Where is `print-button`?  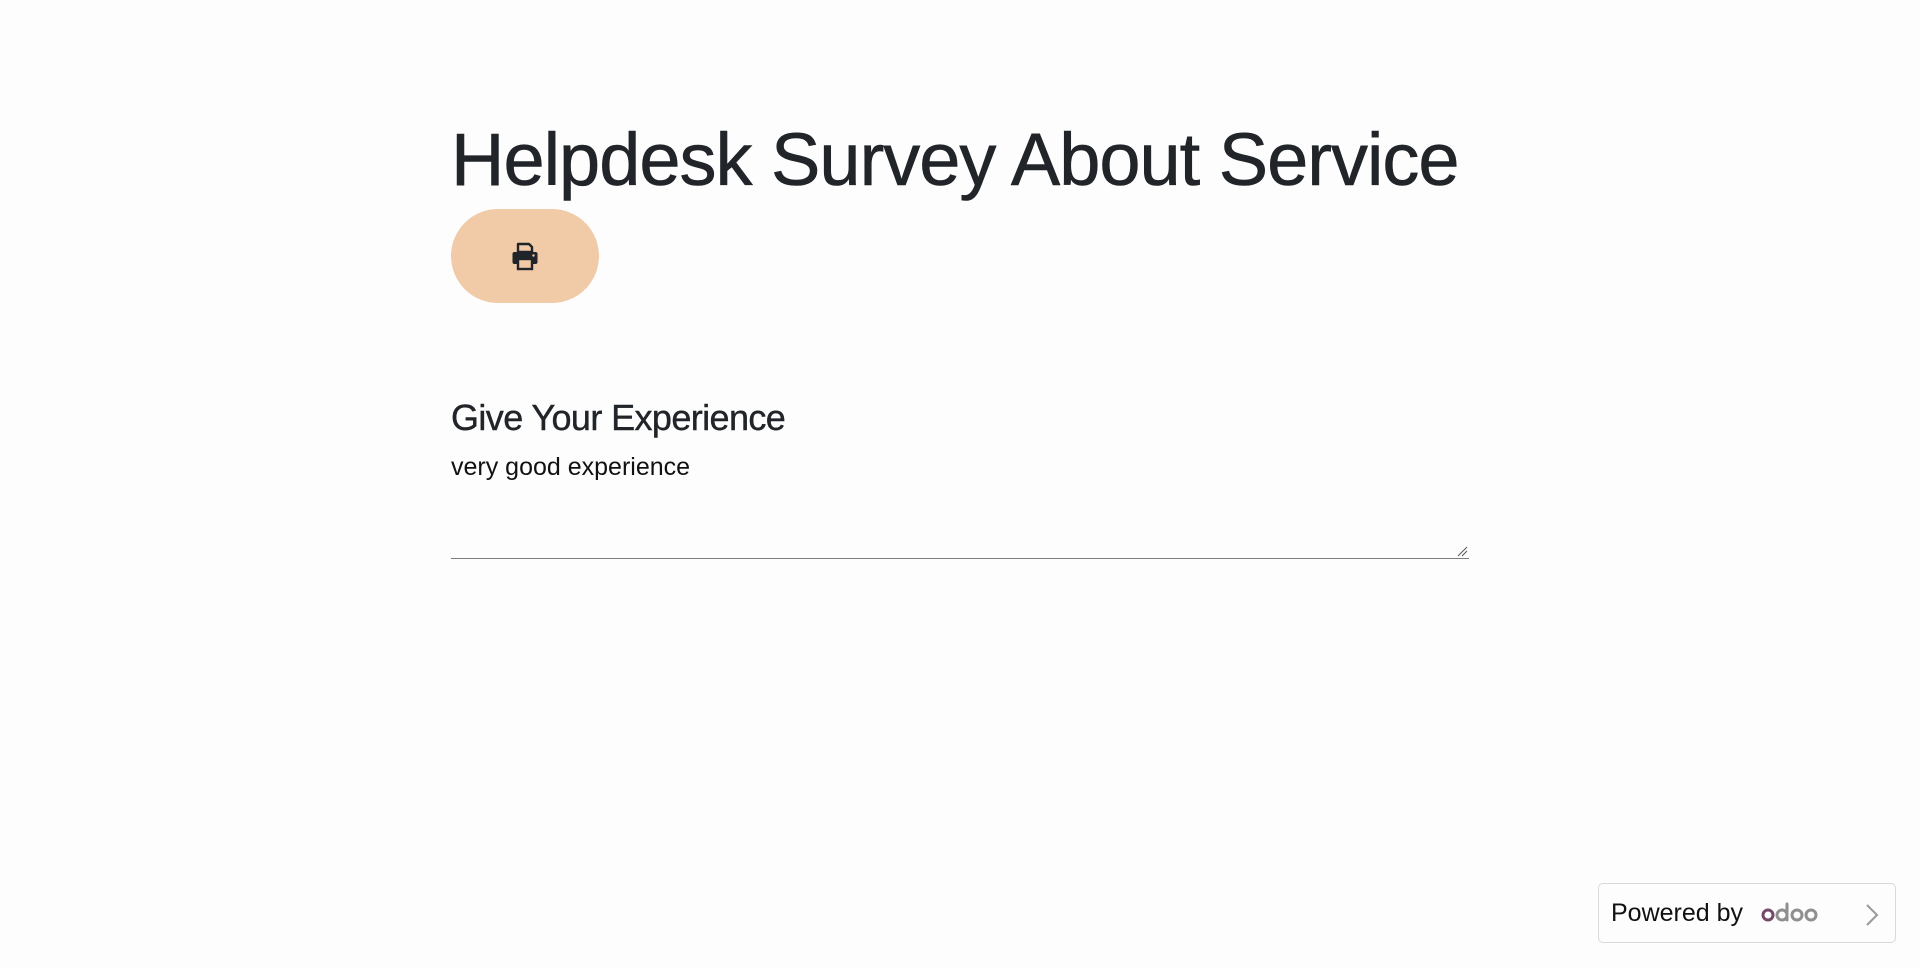
print-button is located at coordinates (525, 256).